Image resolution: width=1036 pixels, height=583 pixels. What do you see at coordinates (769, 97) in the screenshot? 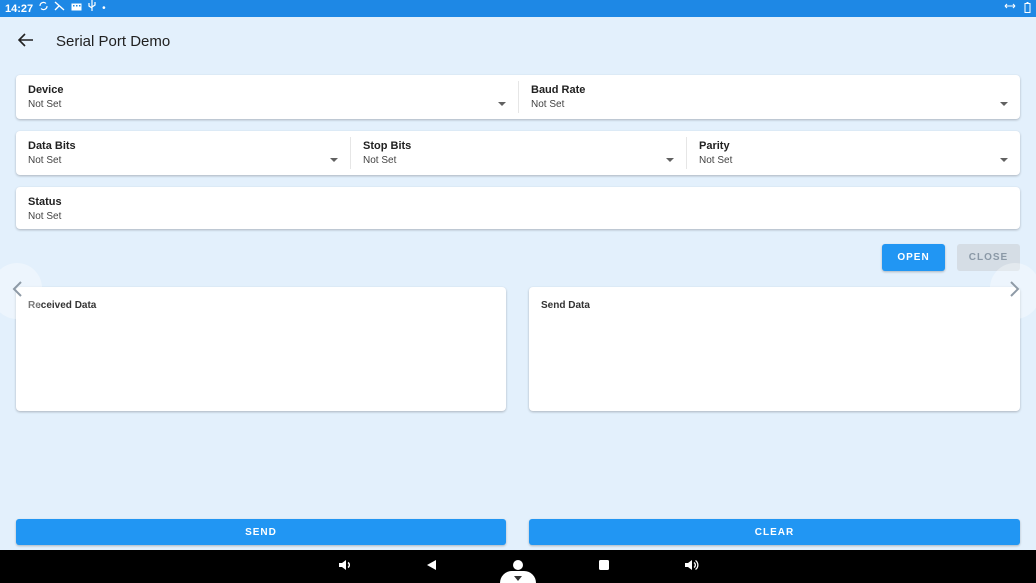
I see `baud-rate-dropdown: Baud Rate Not Set` at bounding box center [769, 97].